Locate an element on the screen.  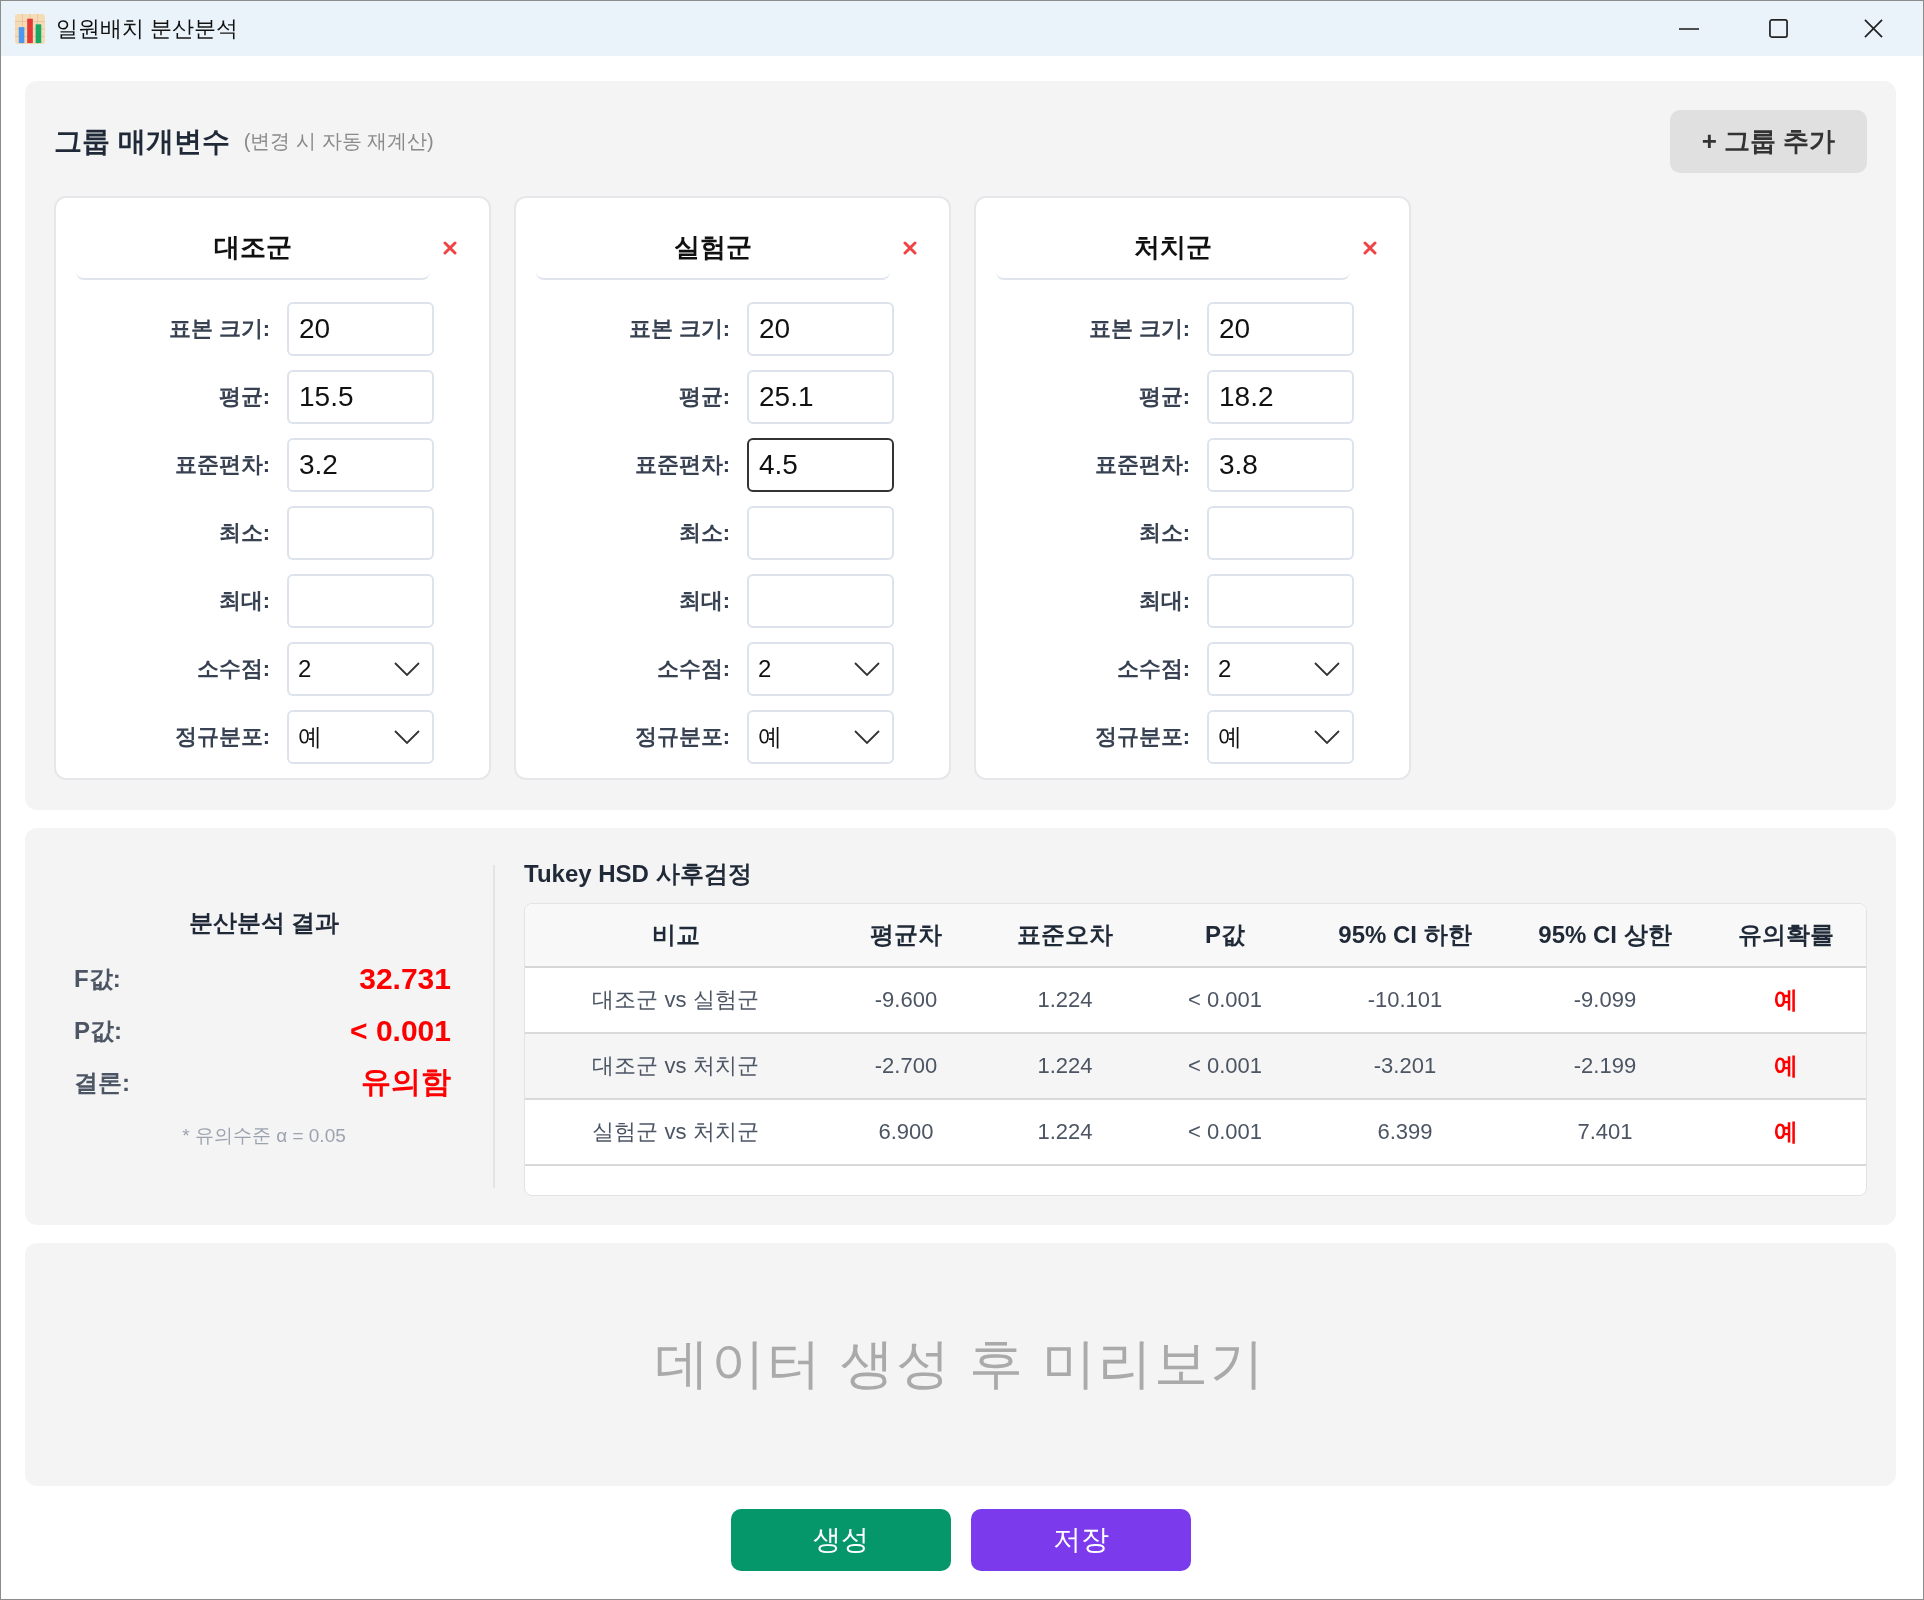
maximize-icon is located at coordinates (1778, 28).